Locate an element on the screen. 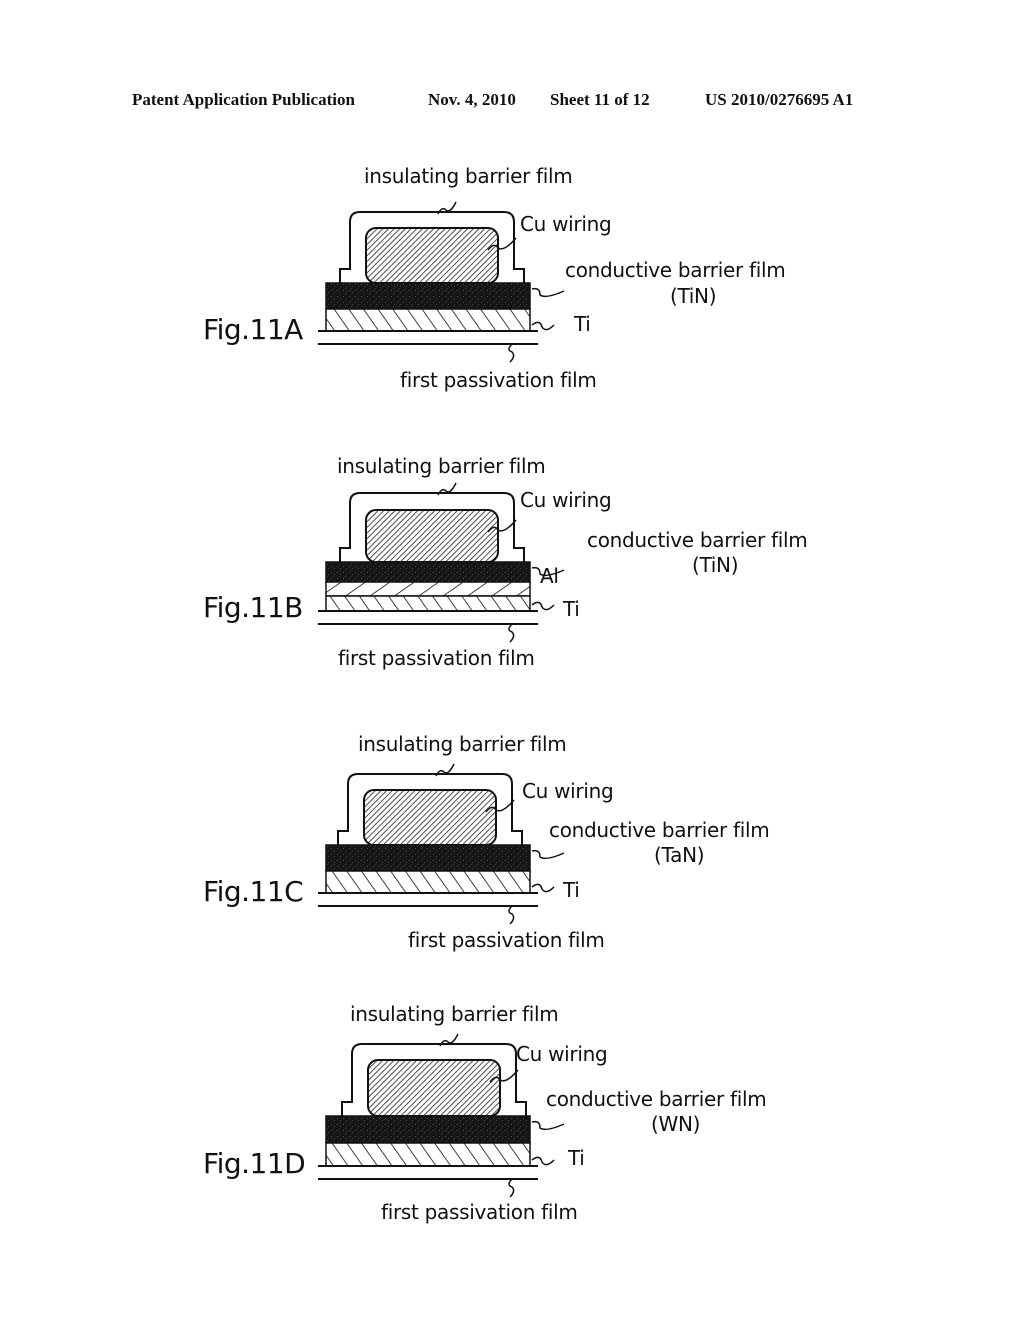 Image resolution: width=1024 pixels, height=1320 pixels. fig11a-cu-leader is located at coordinates (502, 244).